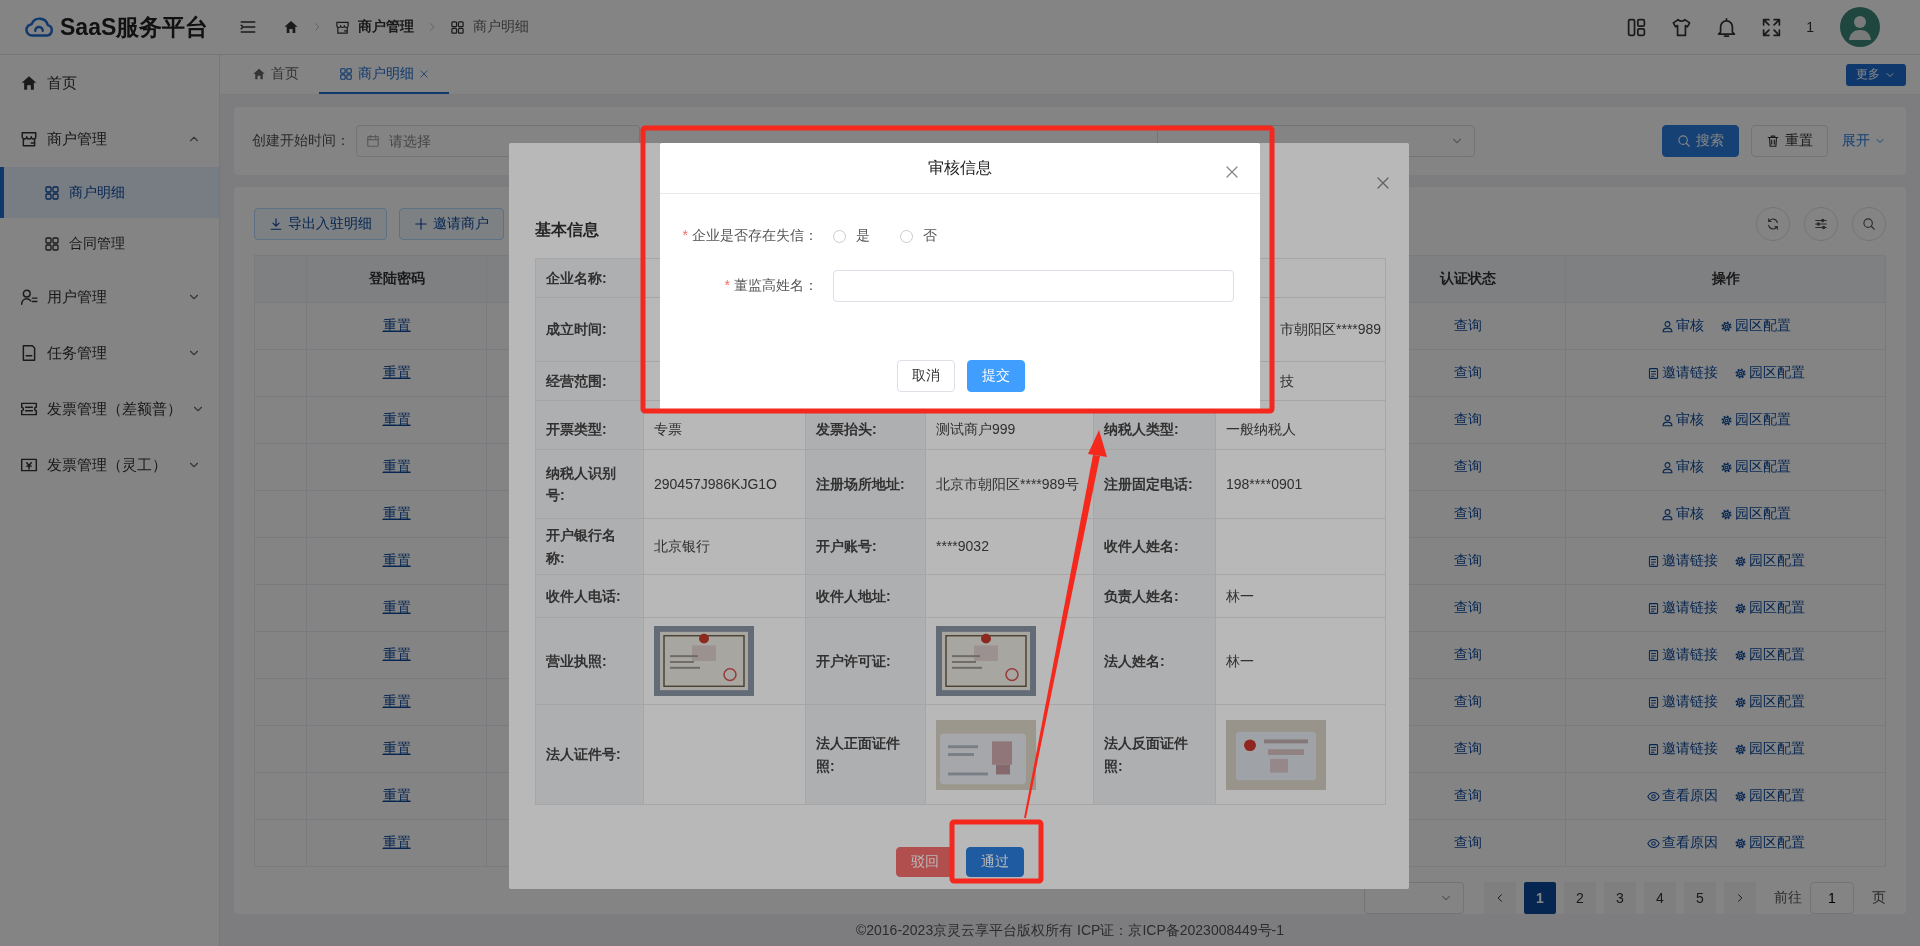 The image size is (1920, 946). I want to click on column-settings-button, so click(1821, 224).